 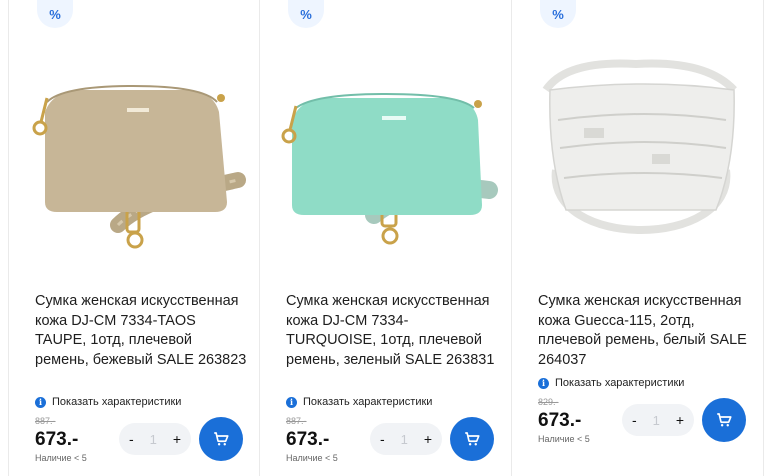 I want to click on old-price: 829.-, so click(x=548, y=402).